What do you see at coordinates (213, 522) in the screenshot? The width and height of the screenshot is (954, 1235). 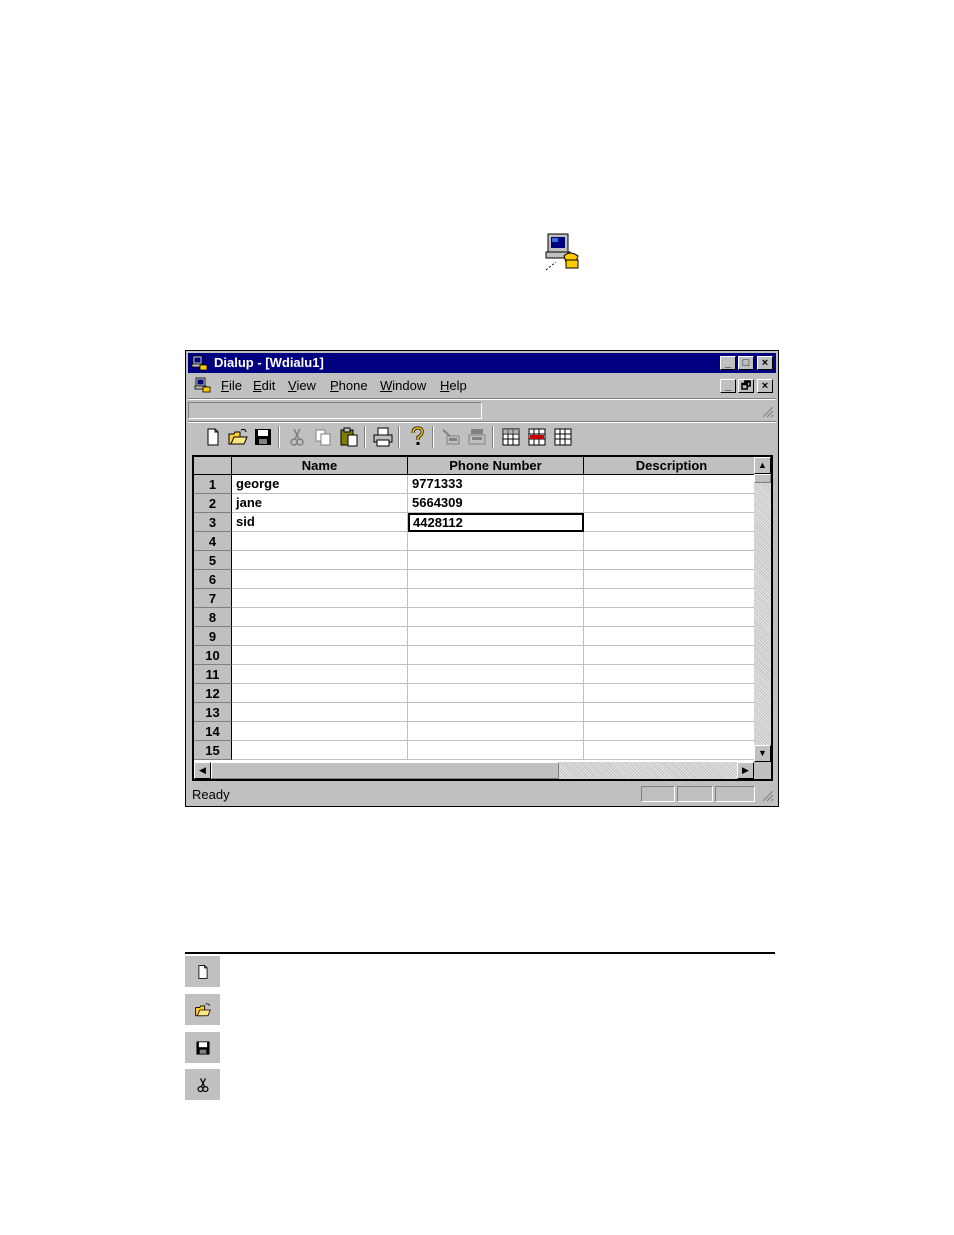 I see `row-header: 3` at bounding box center [213, 522].